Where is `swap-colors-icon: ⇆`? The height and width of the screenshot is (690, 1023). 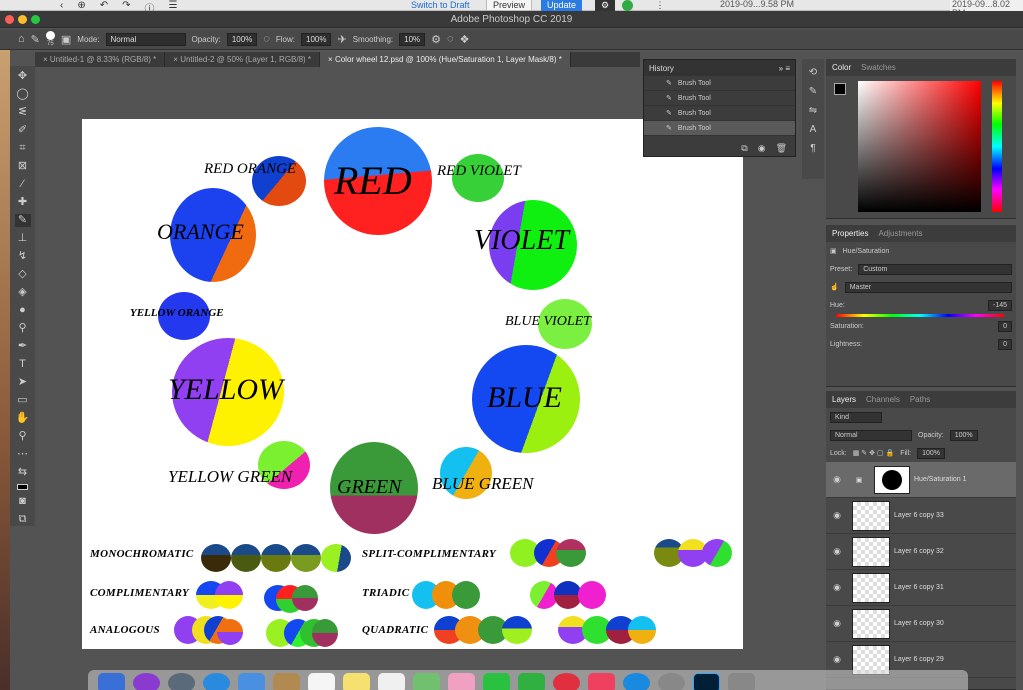
swap-colors-icon: ⇆ is located at coordinates (23, 472).